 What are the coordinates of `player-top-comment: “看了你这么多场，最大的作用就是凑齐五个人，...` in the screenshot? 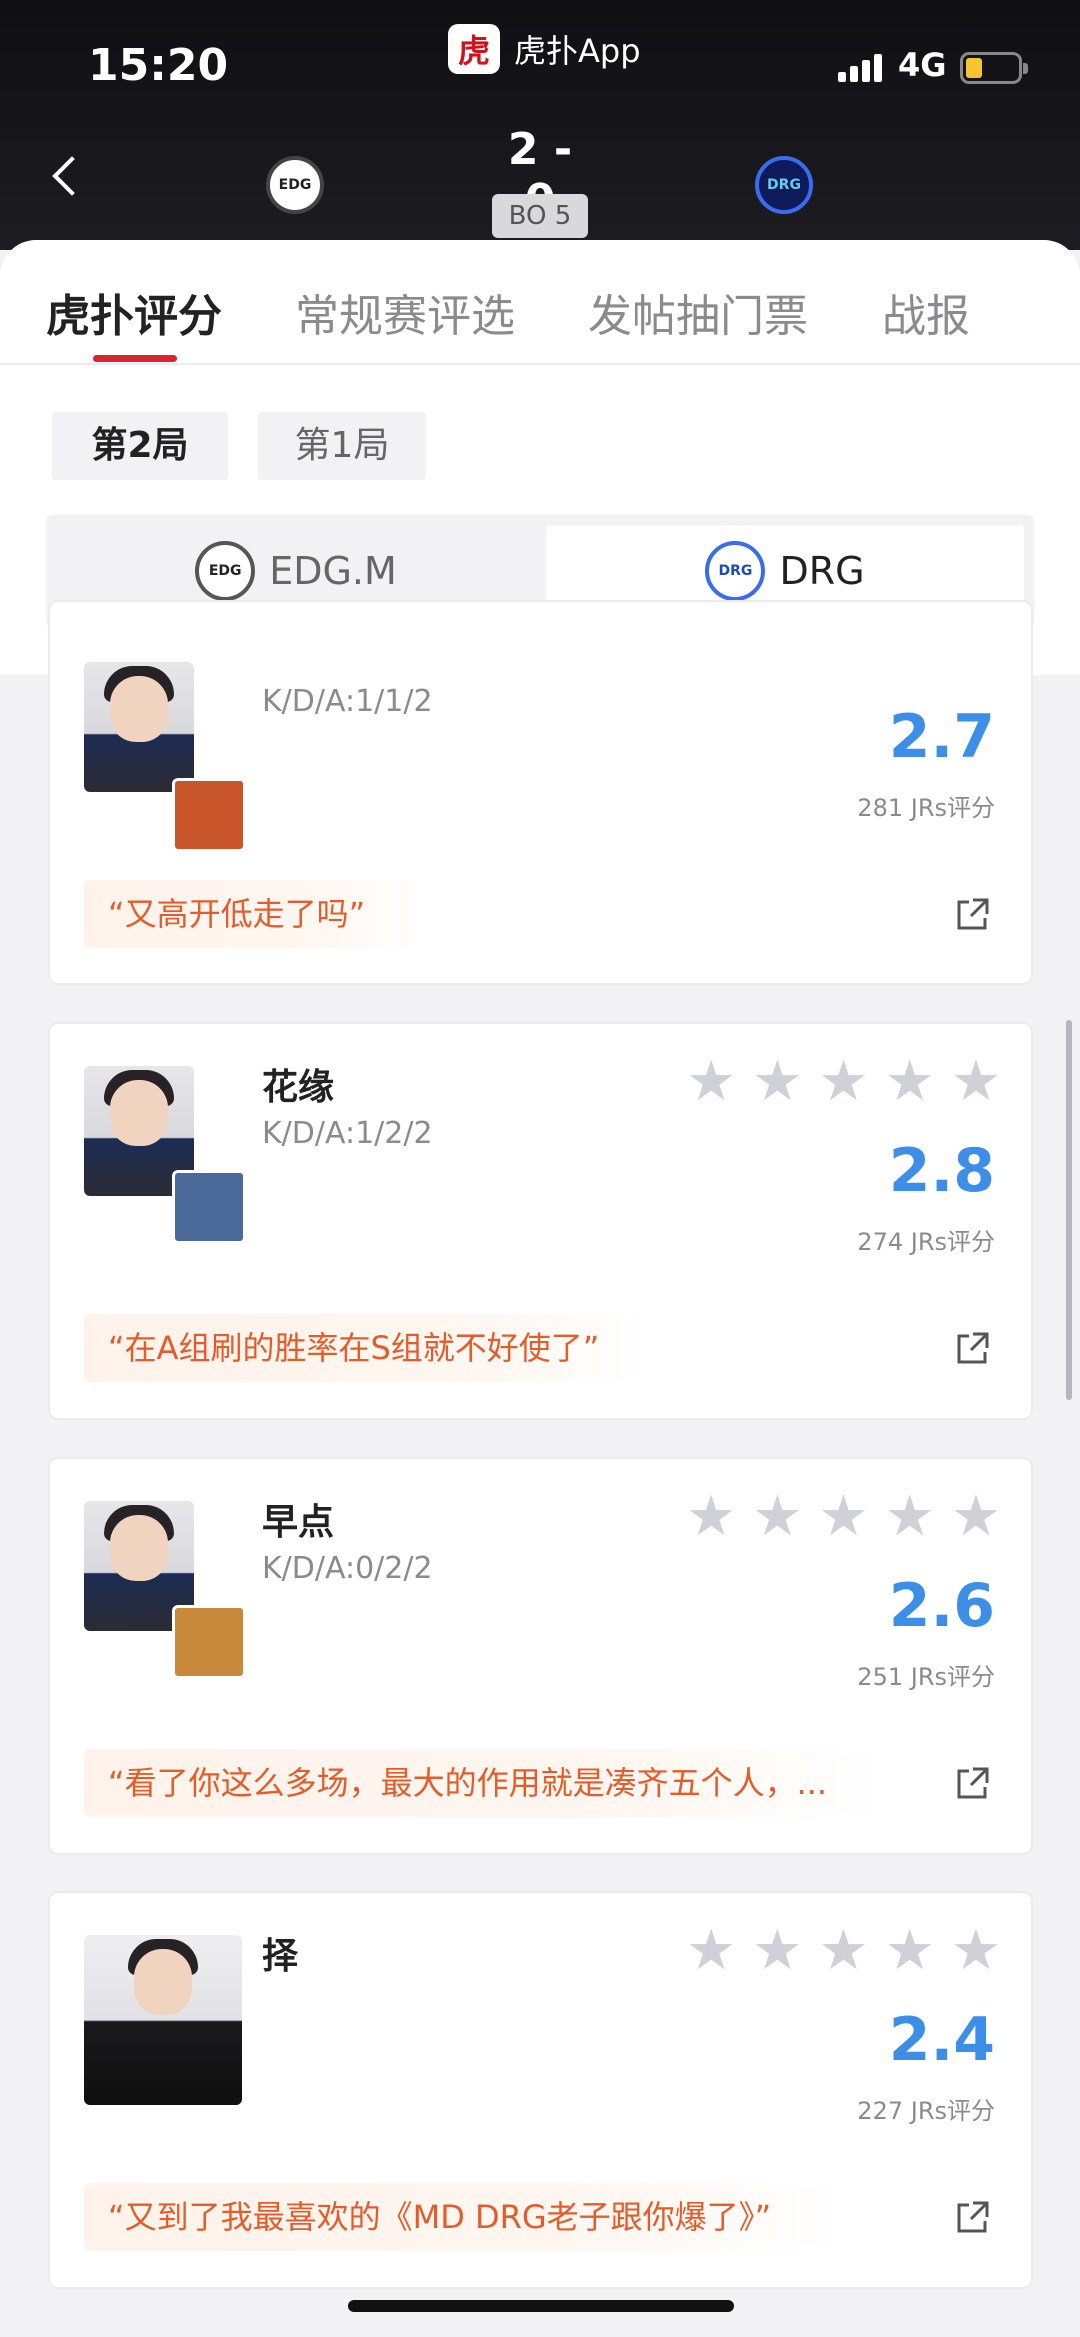 It's located at (484, 1783).